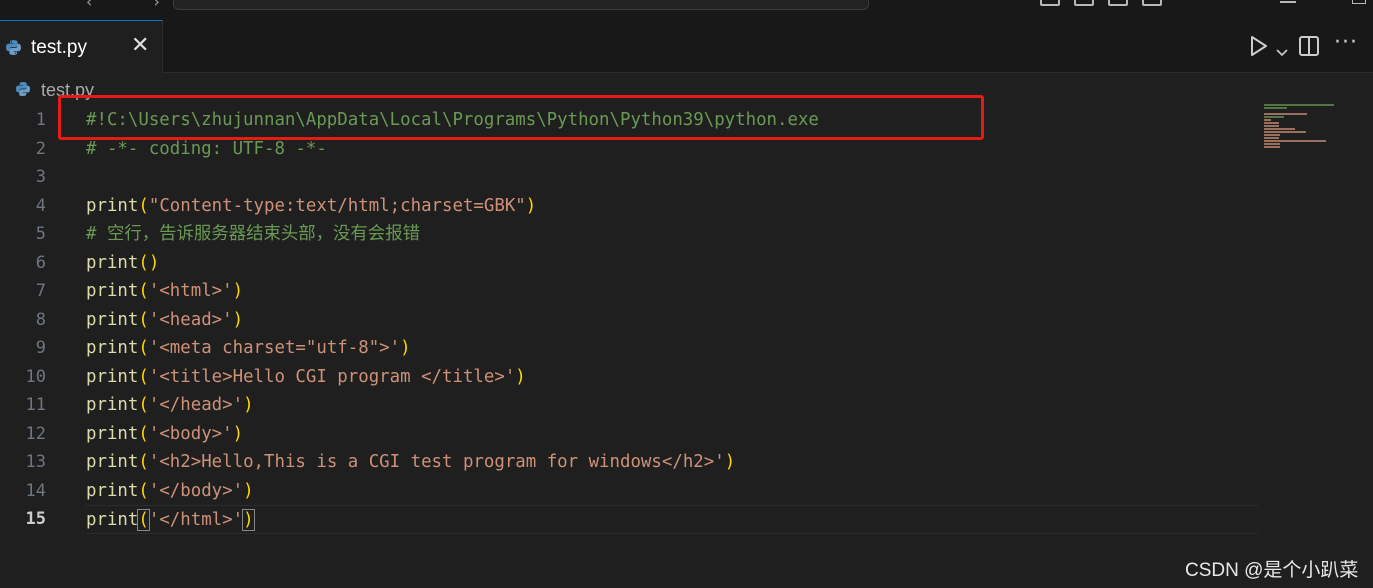  What do you see at coordinates (35, 376) in the screenshot?
I see `line-number: 10` at bounding box center [35, 376].